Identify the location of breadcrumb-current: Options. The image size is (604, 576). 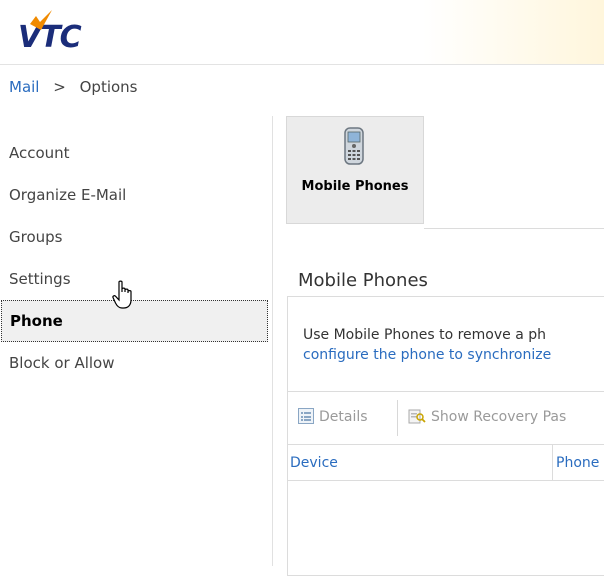
(108, 87).